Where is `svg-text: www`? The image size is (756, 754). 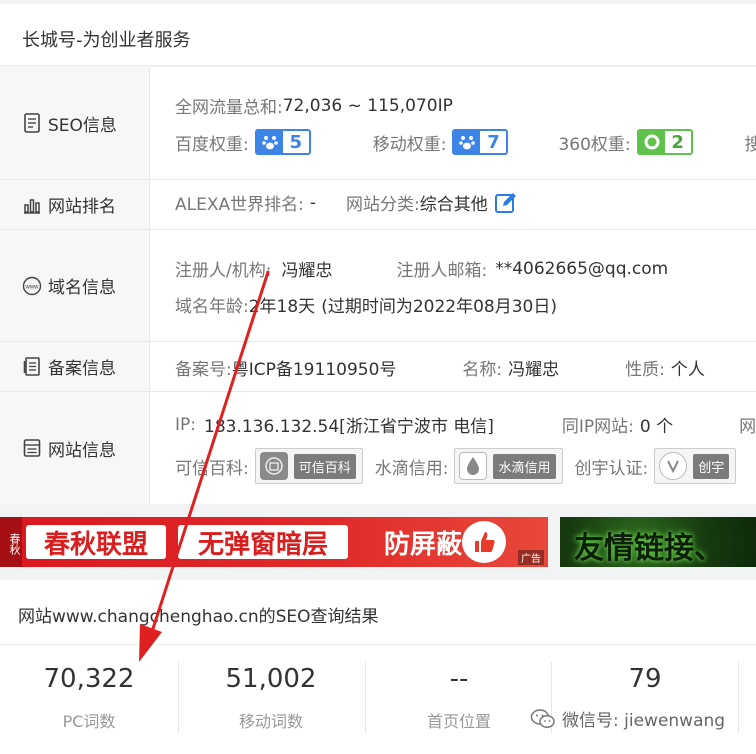
svg-text: www is located at coordinates (32, 287).